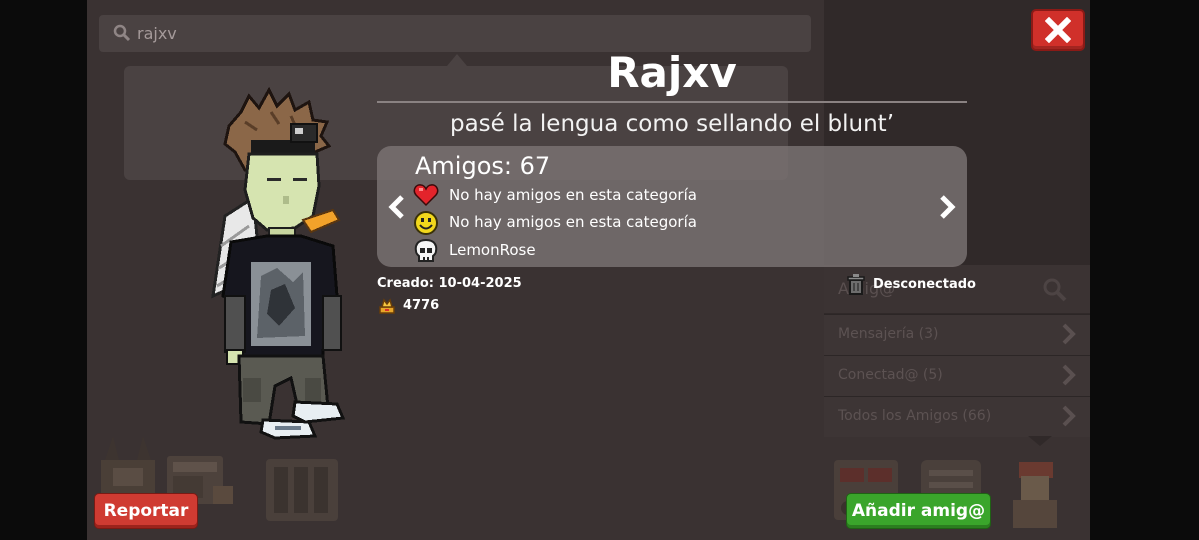  I want to click on score-value: 4776, so click(421, 305).